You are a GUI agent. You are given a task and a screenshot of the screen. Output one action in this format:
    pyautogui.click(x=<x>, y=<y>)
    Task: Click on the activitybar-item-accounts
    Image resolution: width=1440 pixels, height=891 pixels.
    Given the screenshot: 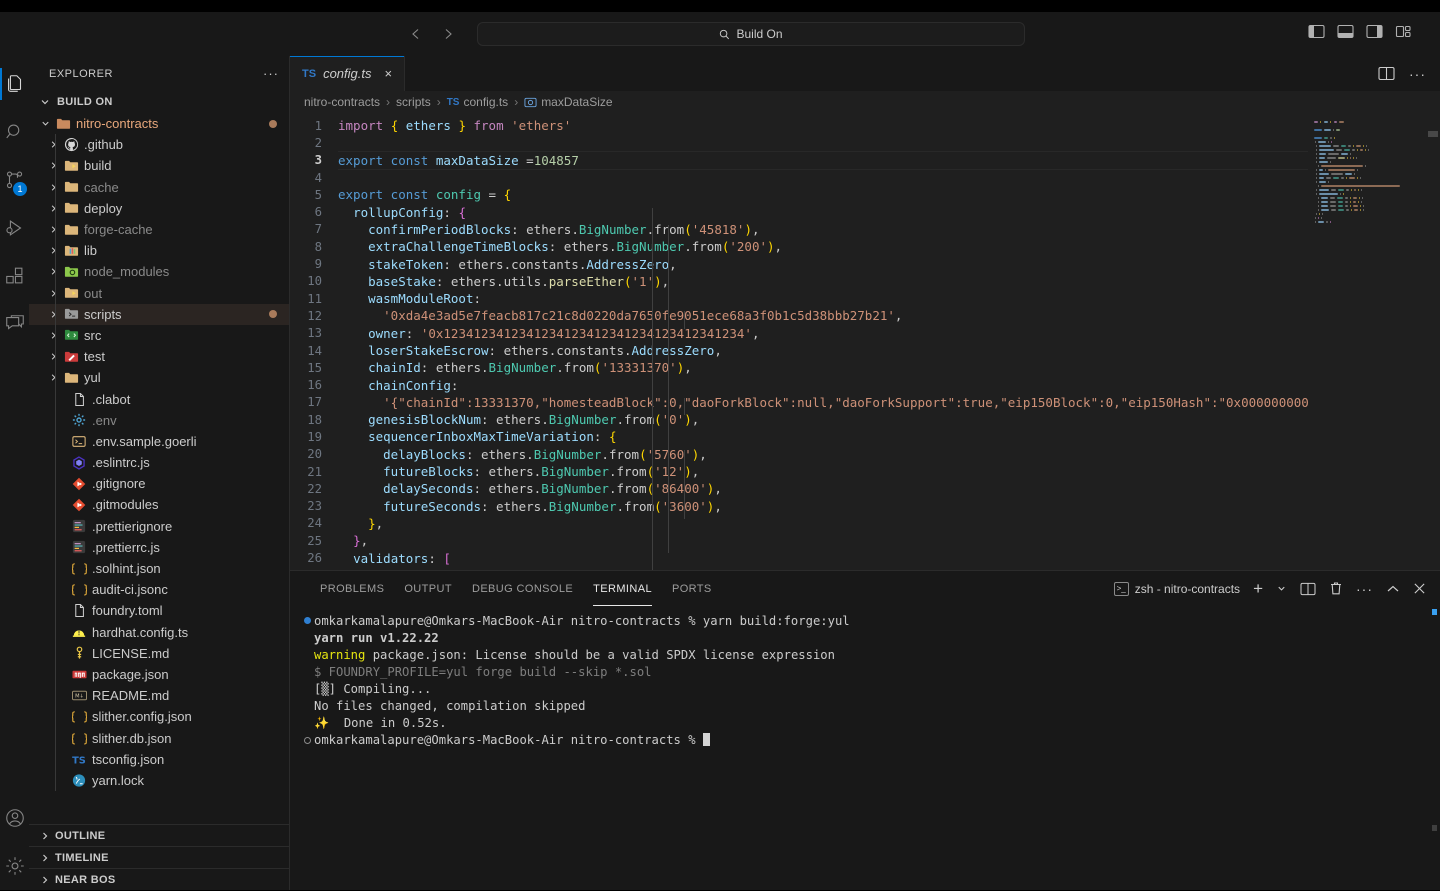 What is the action you would take?
    pyautogui.click(x=14, y=818)
    